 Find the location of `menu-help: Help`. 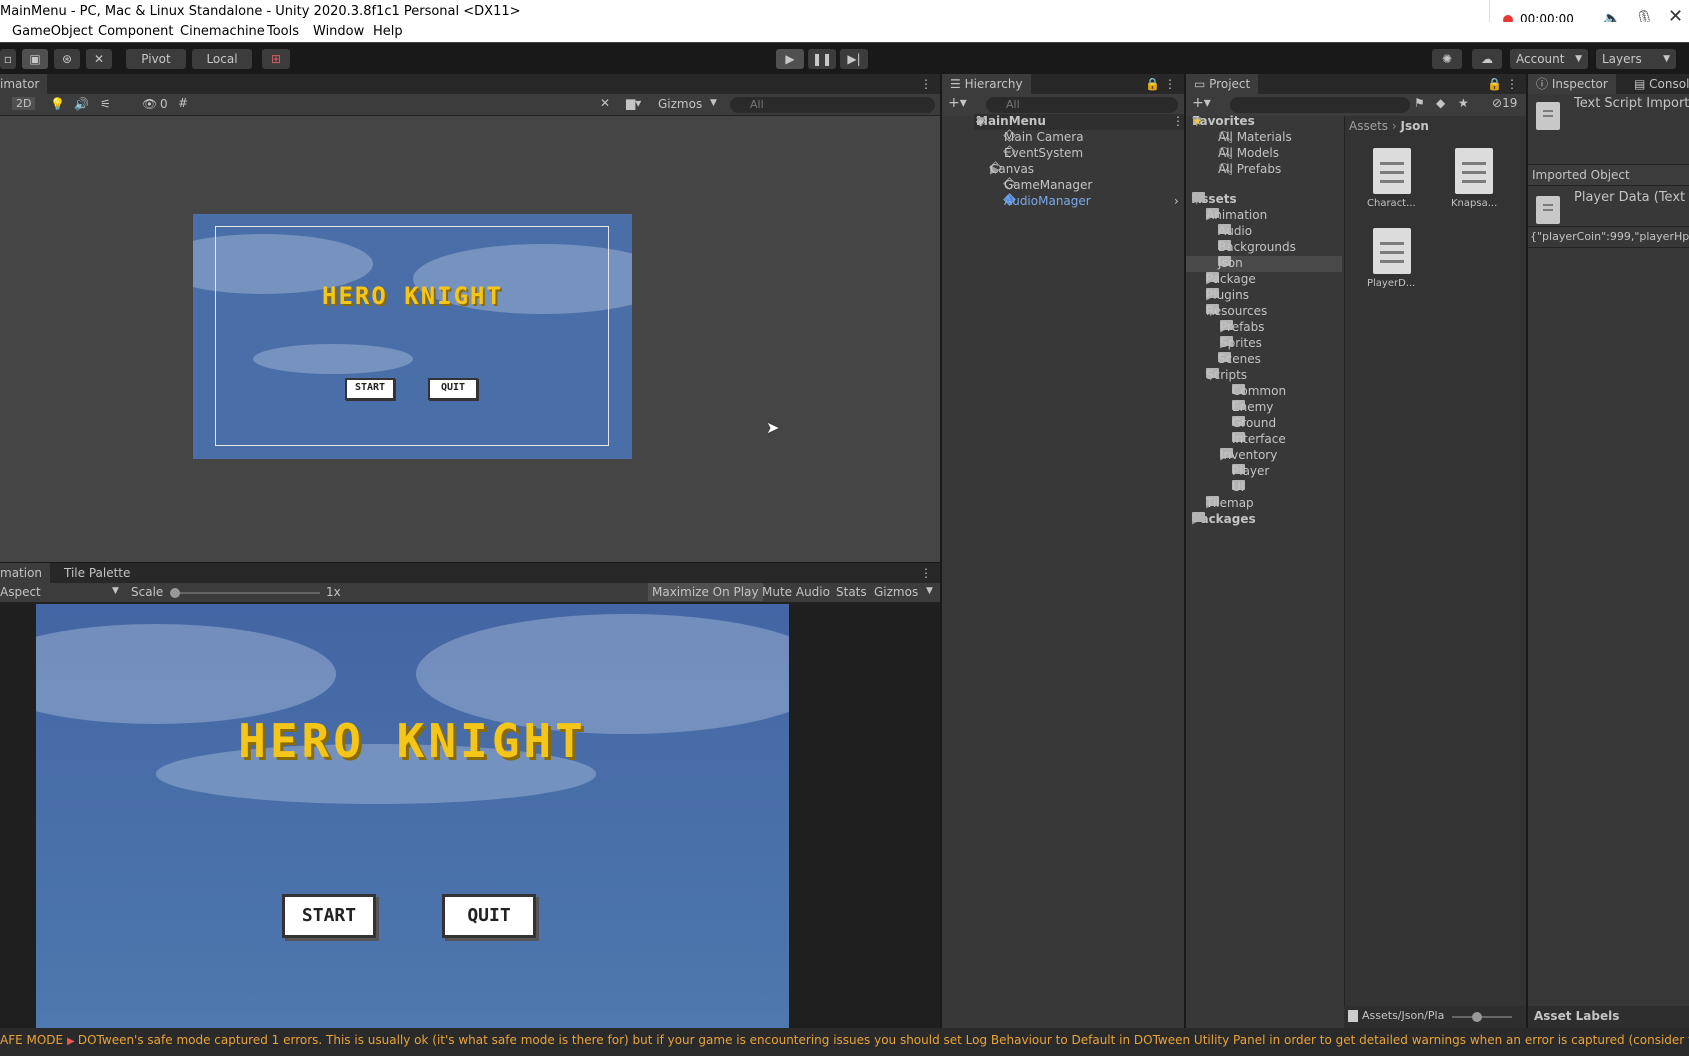

menu-help: Help is located at coordinates (388, 31).